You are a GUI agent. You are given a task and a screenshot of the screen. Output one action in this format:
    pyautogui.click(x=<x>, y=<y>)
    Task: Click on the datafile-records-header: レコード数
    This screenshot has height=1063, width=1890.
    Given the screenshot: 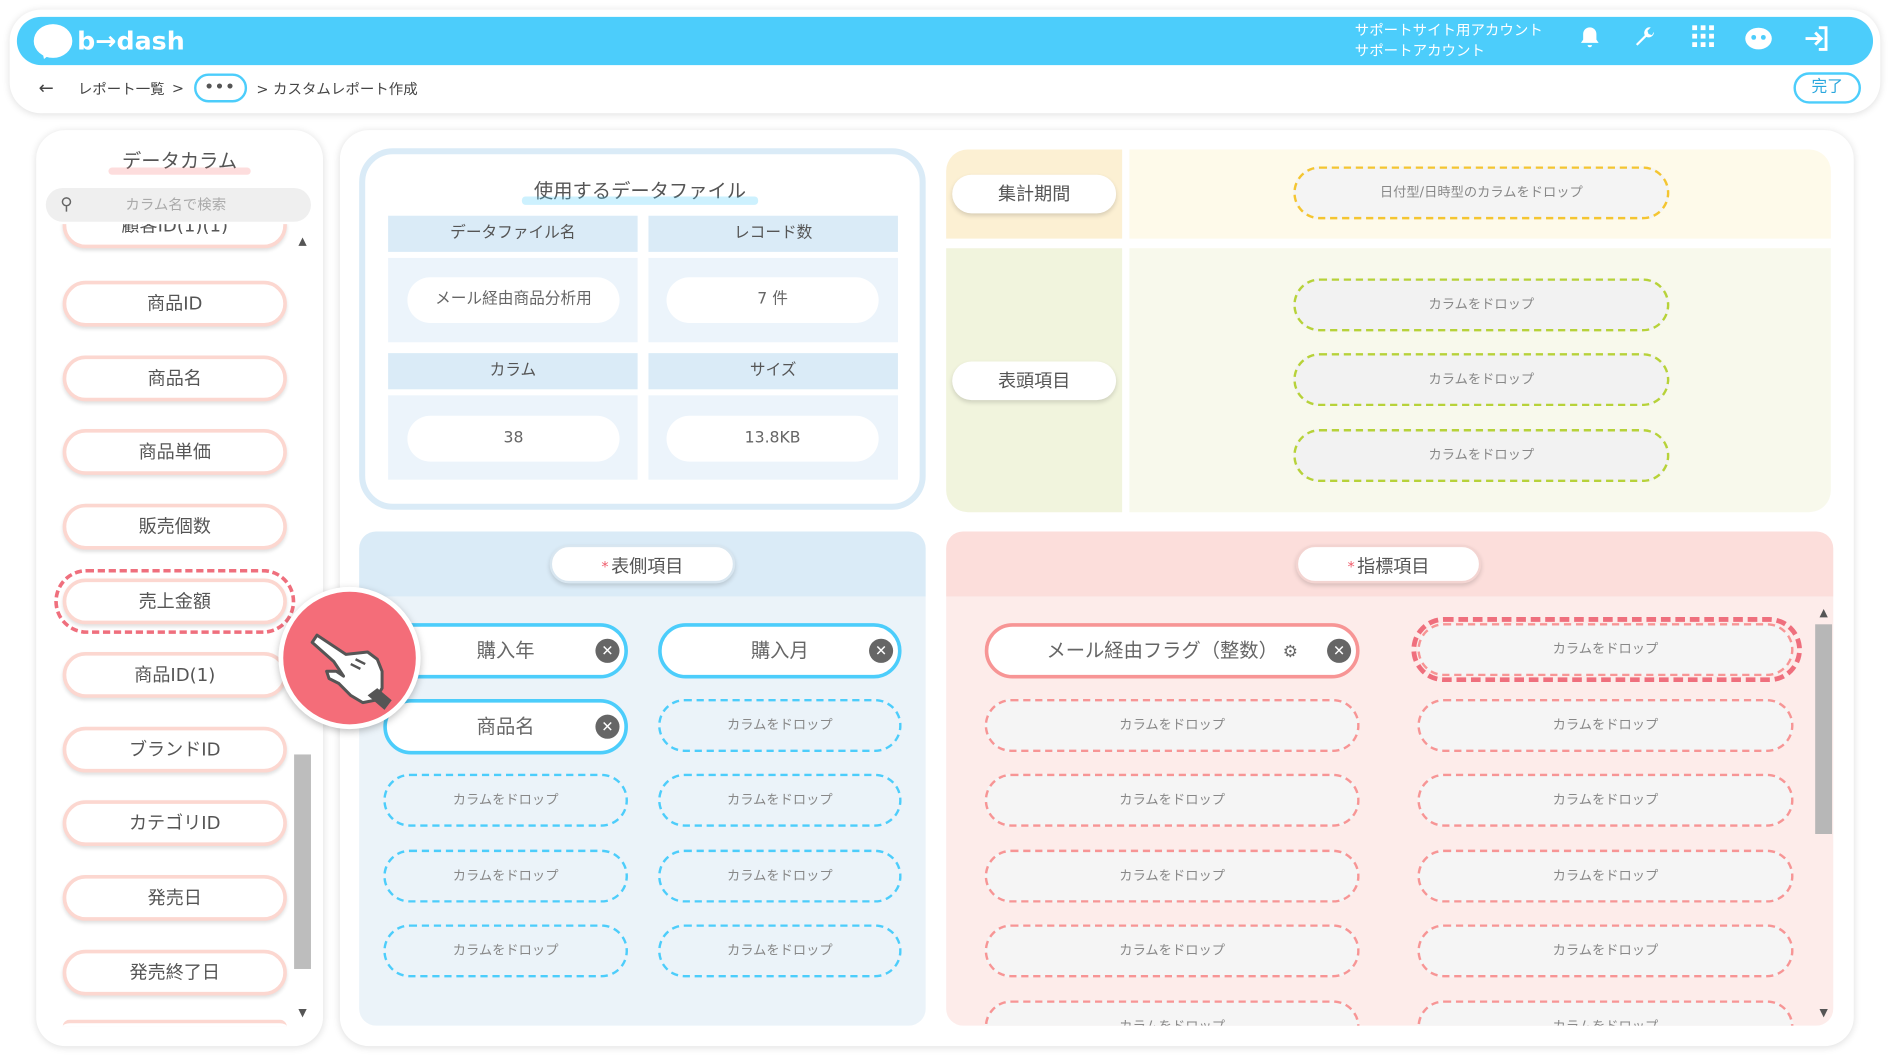 What is the action you would take?
    pyautogui.click(x=773, y=233)
    